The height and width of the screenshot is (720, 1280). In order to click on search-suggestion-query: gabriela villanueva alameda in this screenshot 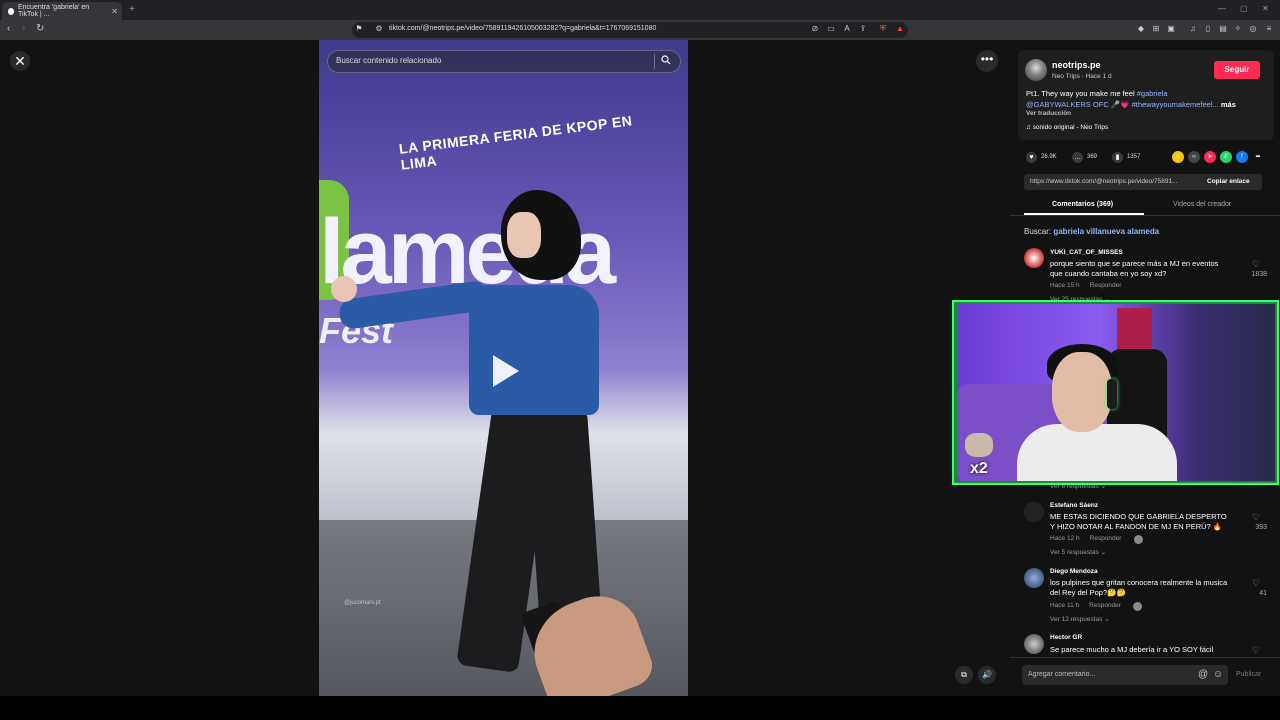, I will do `click(1106, 231)`.